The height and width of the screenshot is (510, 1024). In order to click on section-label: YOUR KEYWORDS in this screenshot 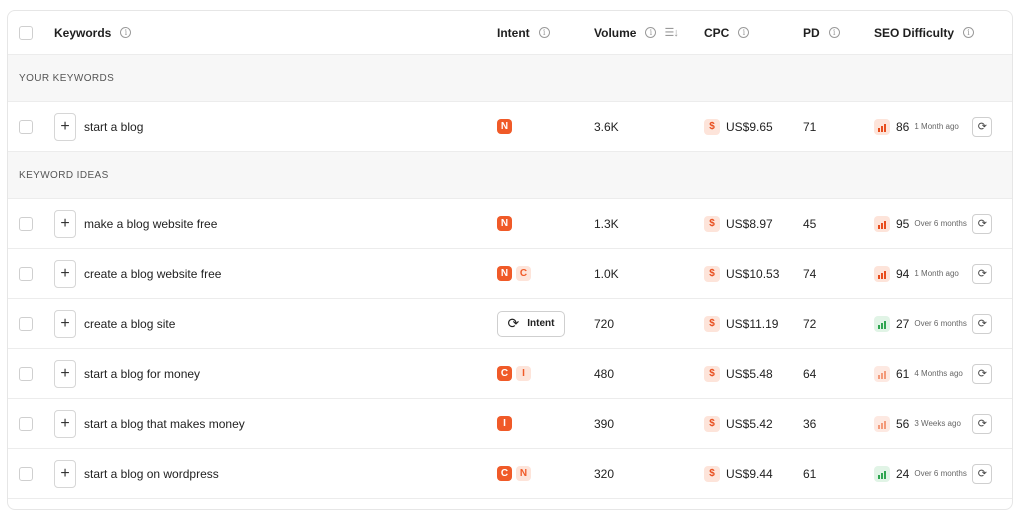, I will do `click(67, 78)`.